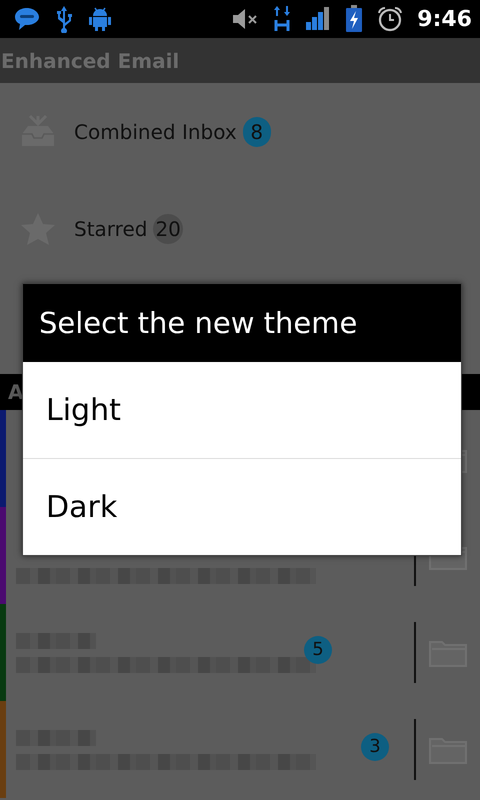 This screenshot has width=480, height=800. What do you see at coordinates (242, 410) in the screenshot?
I see `theme-option: Light` at bounding box center [242, 410].